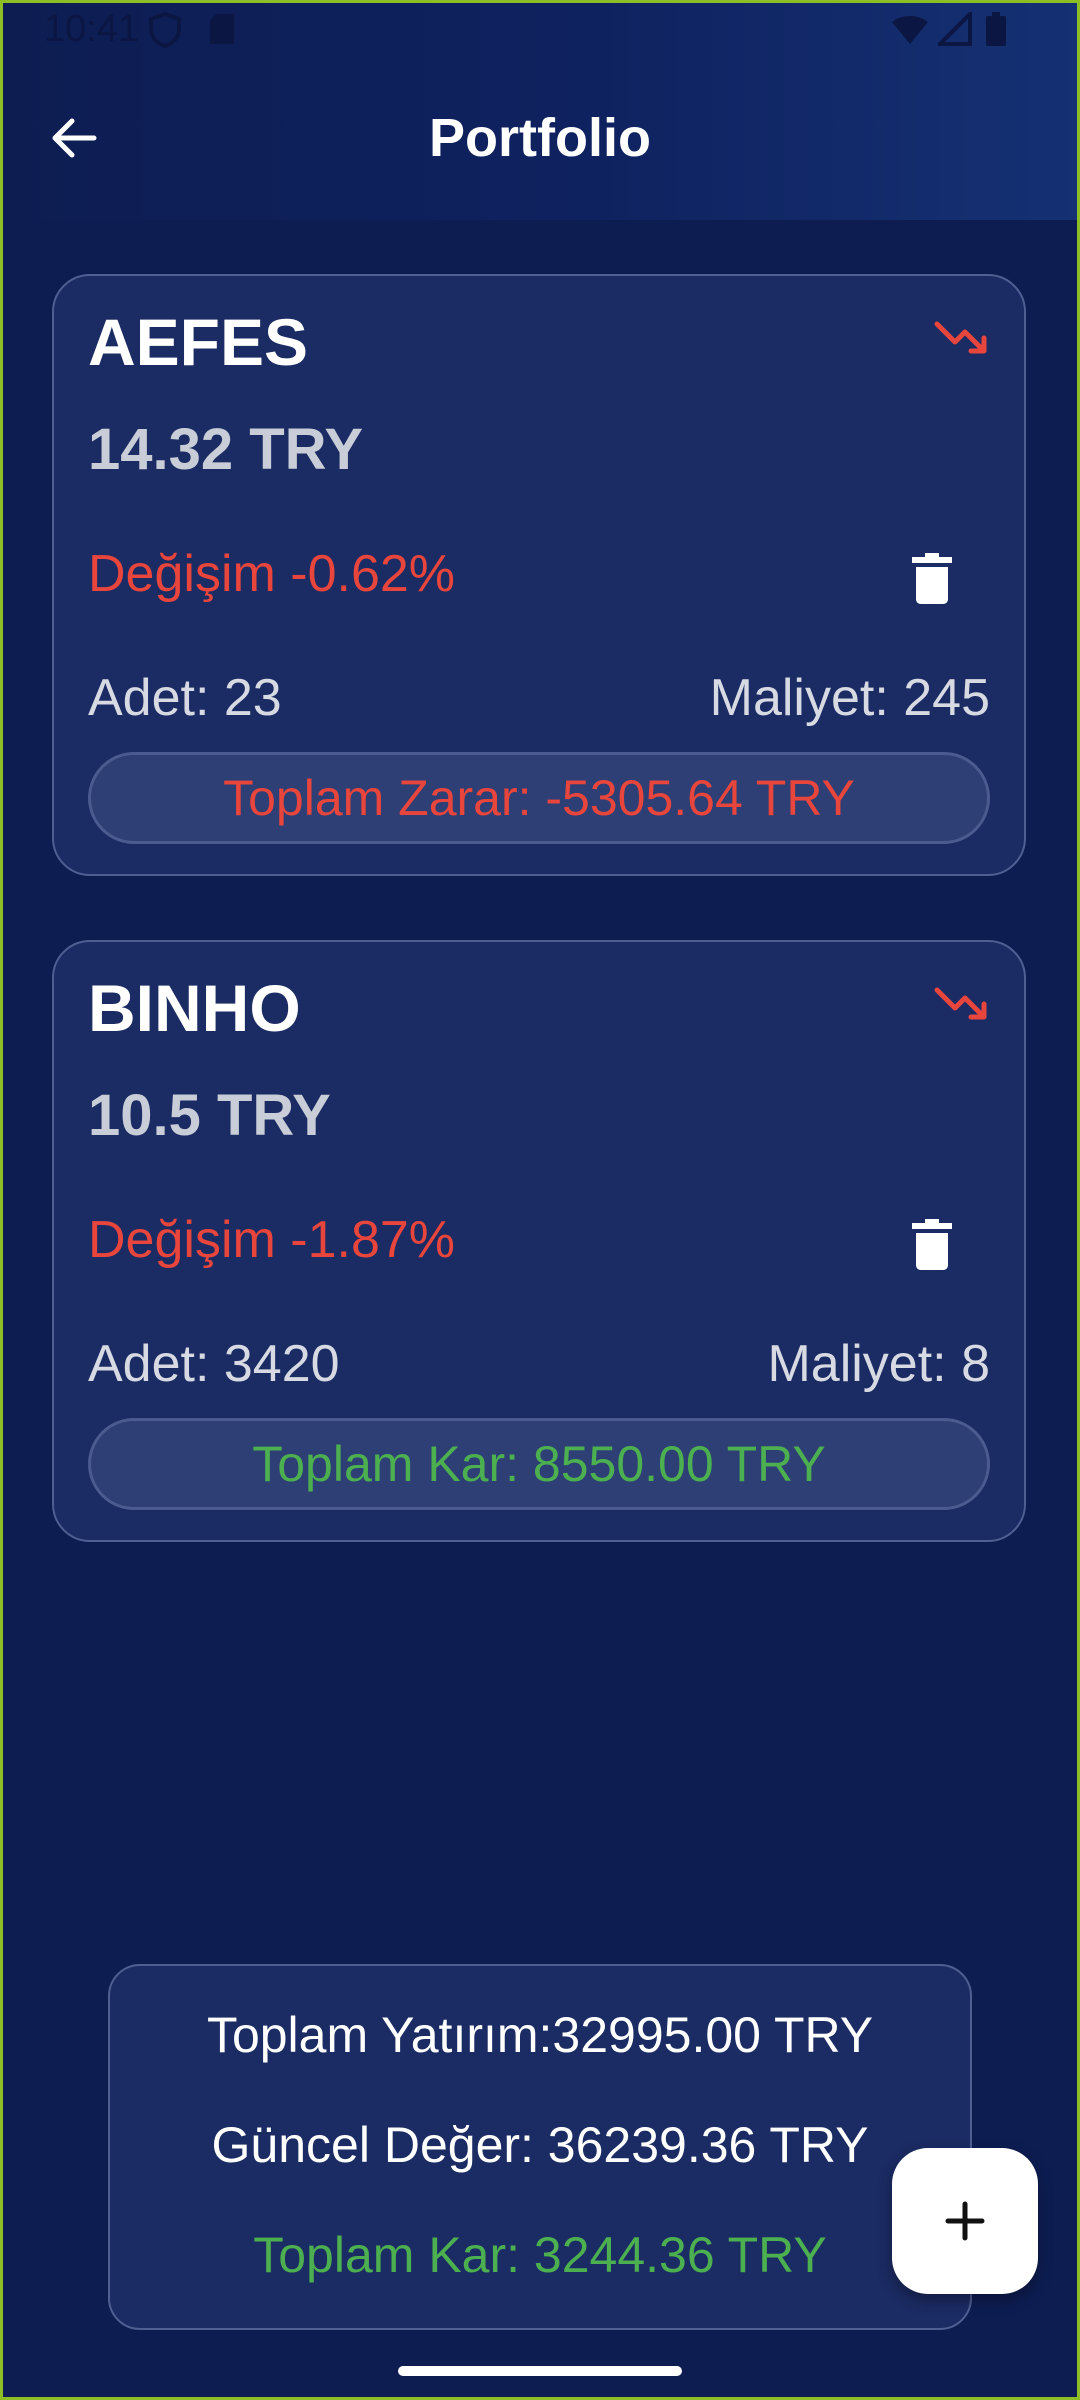 Image resolution: width=1080 pixels, height=2400 pixels. I want to click on stock-cost: Maliyet: 245, so click(849, 698).